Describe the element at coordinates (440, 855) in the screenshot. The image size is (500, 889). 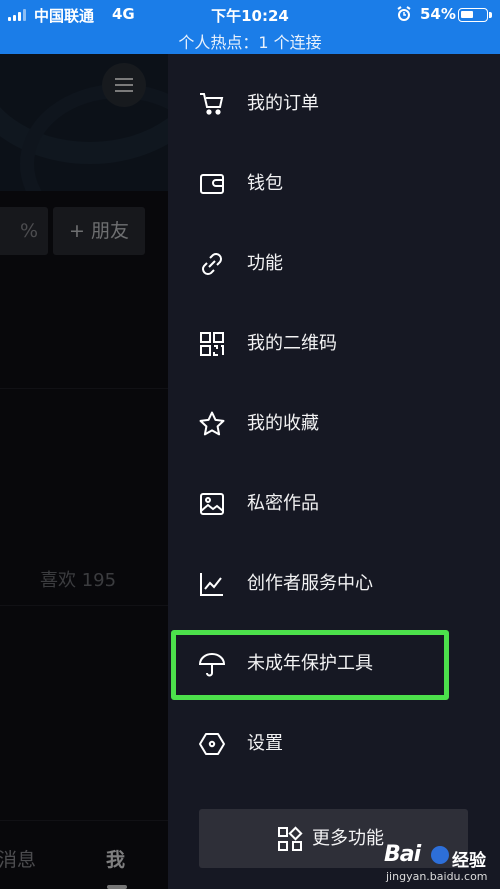
I see `paw-logo-icon` at that location.